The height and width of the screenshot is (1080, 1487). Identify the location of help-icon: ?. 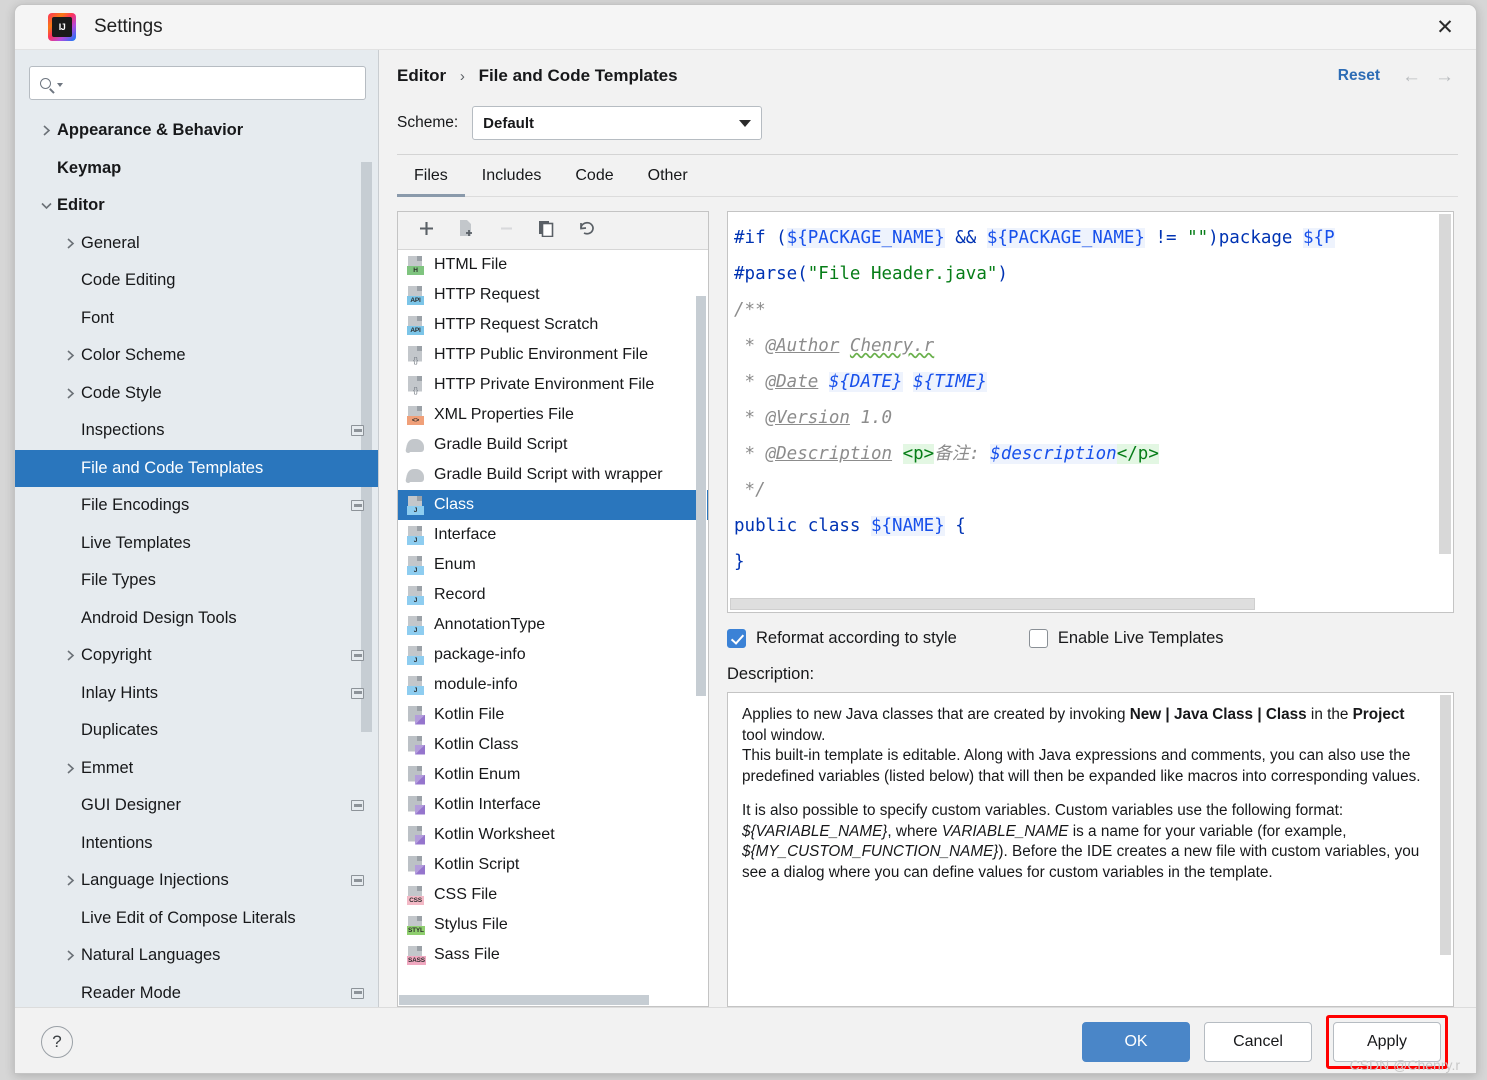
(57, 1041).